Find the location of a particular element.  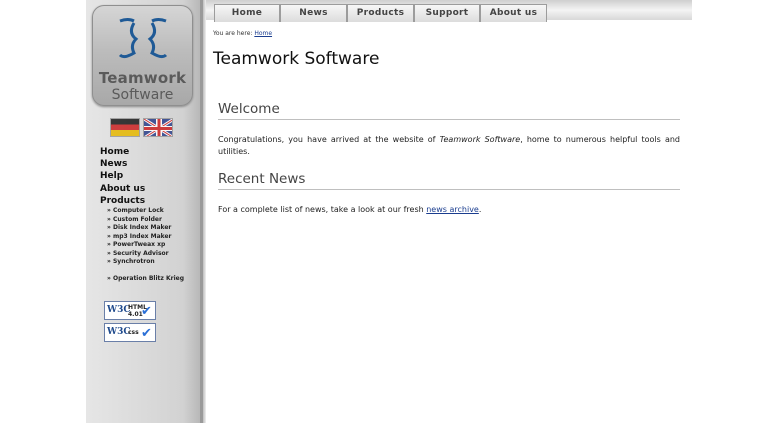

product-link-synchrotron: » Synchrotron is located at coordinates (145, 262).